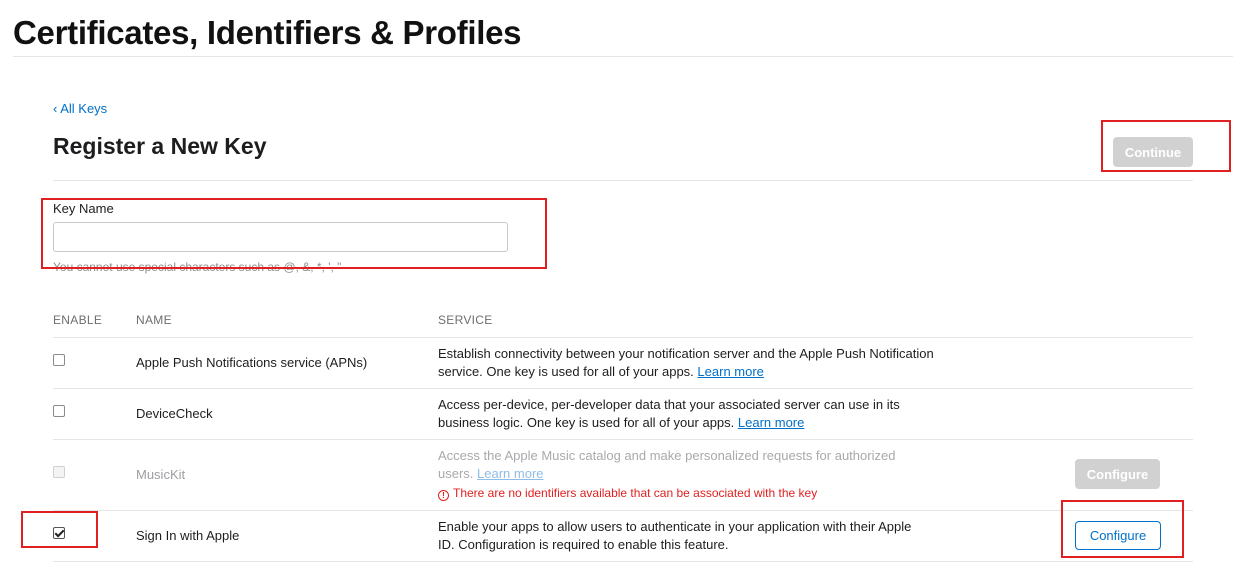 Image resolution: width=1252 pixels, height=587 pixels. What do you see at coordinates (160, 146) in the screenshot?
I see `register-key-heading: Register a New Key` at bounding box center [160, 146].